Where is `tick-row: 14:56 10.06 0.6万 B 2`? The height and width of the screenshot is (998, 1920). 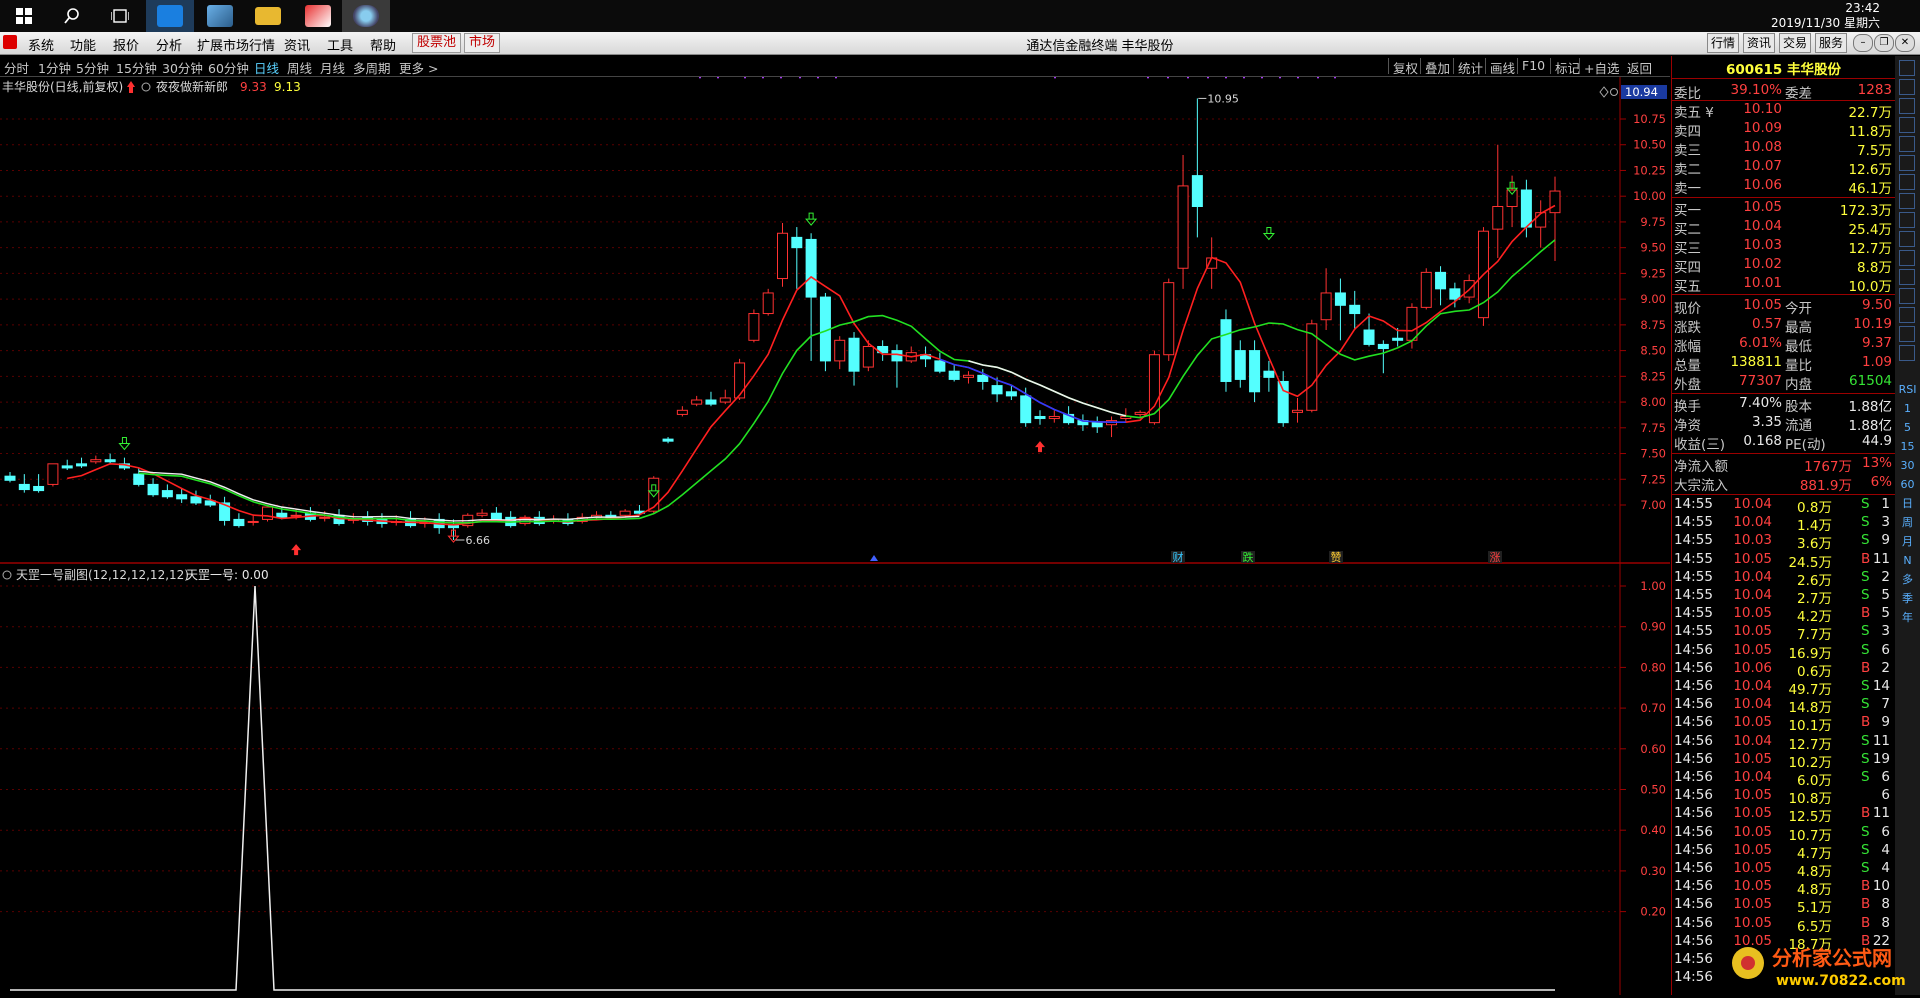
tick-row: 14:56 10.06 0.6万 B 2 is located at coordinates (1783, 670).